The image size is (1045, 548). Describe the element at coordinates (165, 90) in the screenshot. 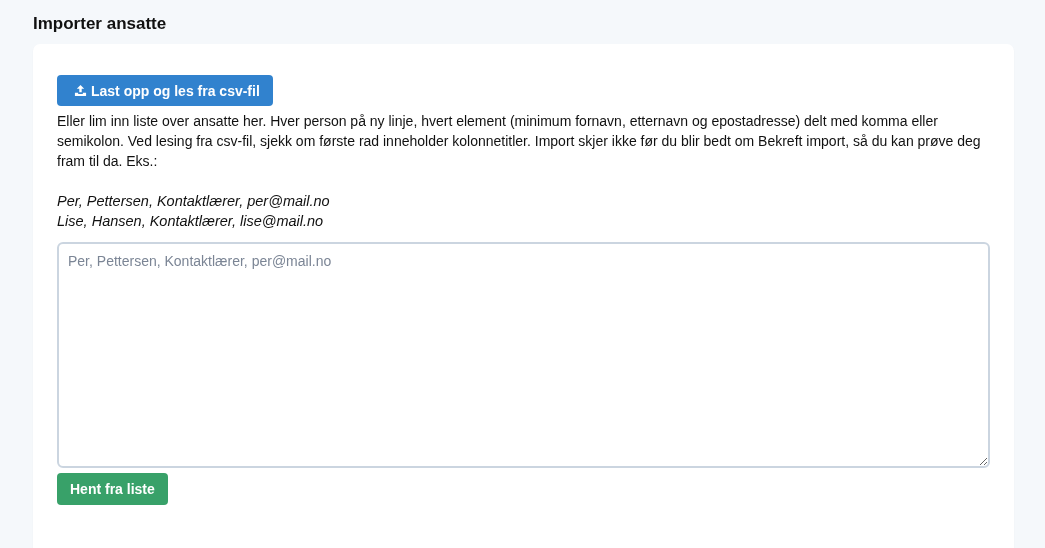

I see `upload-button: Last opp og les fra csv-fil` at that location.